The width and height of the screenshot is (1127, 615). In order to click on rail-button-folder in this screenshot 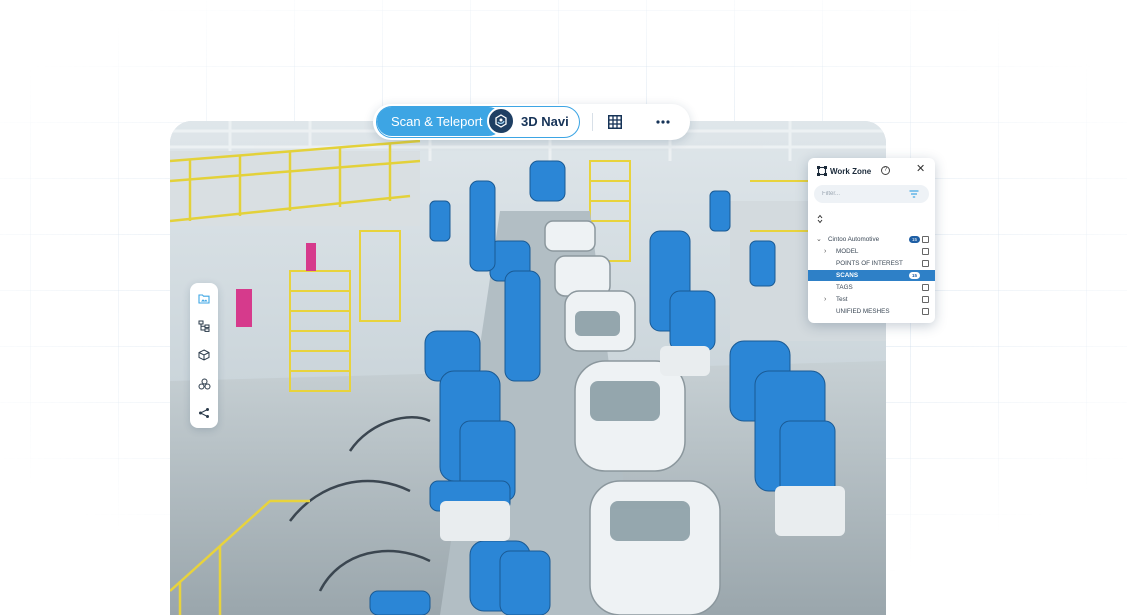, I will do `click(204, 298)`.